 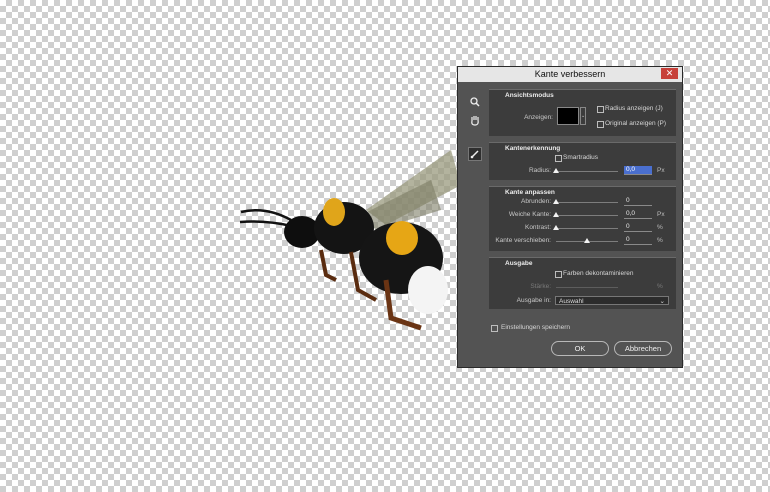 I want to click on feather-label: Weiche Kante:, so click(x=529, y=214).